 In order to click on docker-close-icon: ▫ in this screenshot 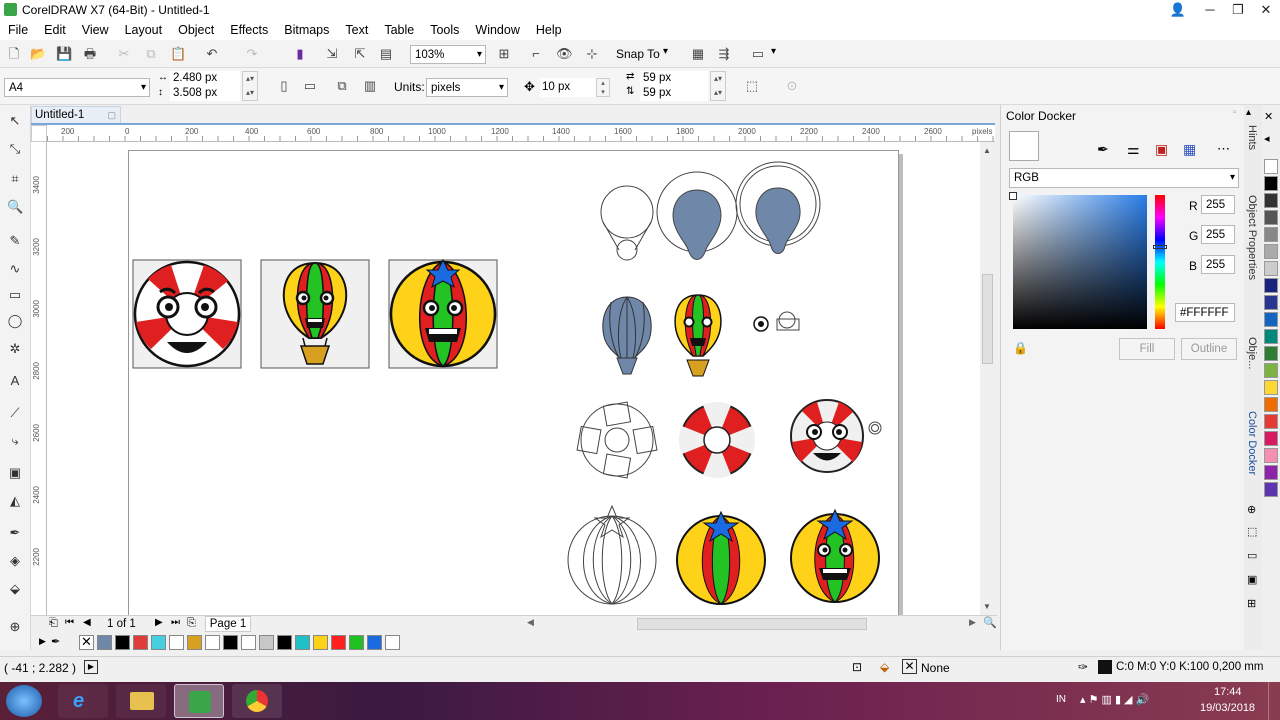, I will do `click(1235, 112)`.